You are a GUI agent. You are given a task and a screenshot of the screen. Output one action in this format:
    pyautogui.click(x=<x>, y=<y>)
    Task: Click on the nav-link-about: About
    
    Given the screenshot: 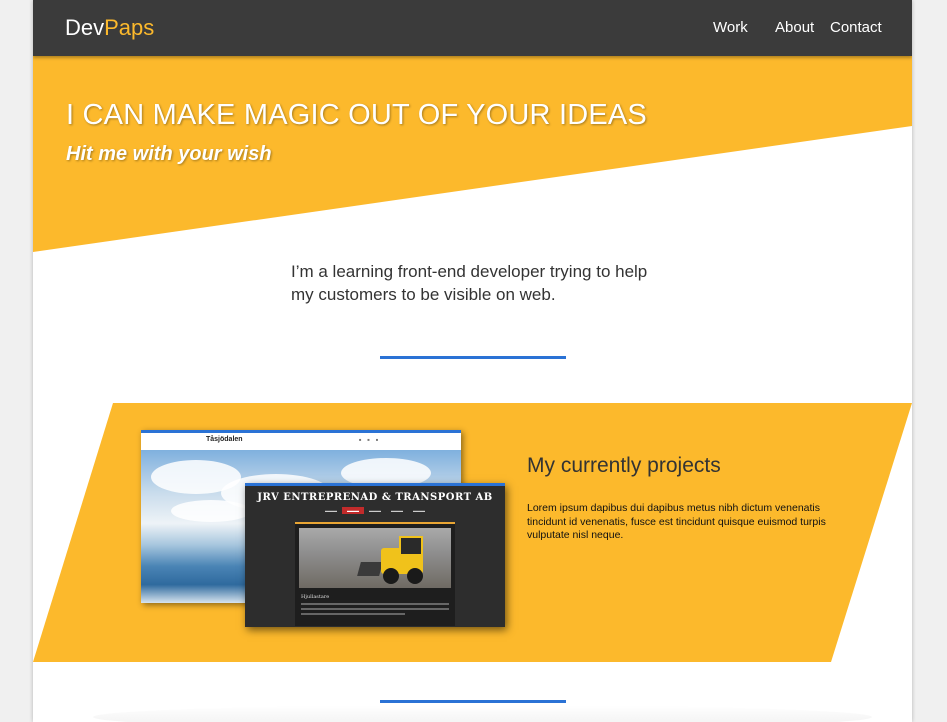 What is the action you would take?
    pyautogui.click(x=794, y=27)
    